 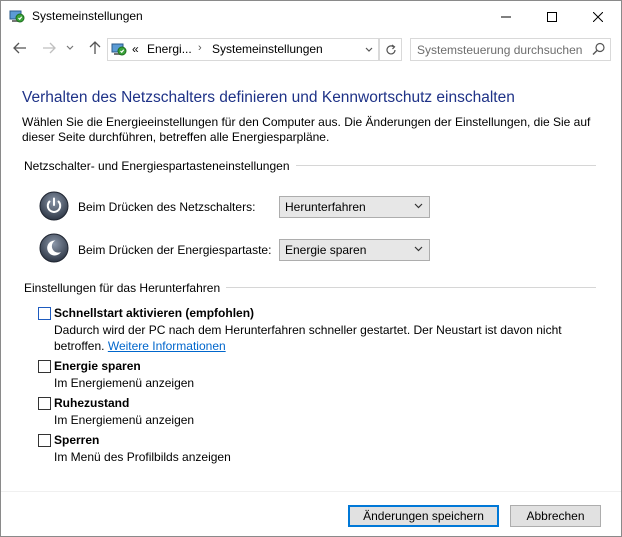 I want to click on close-button, so click(x=598, y=16).